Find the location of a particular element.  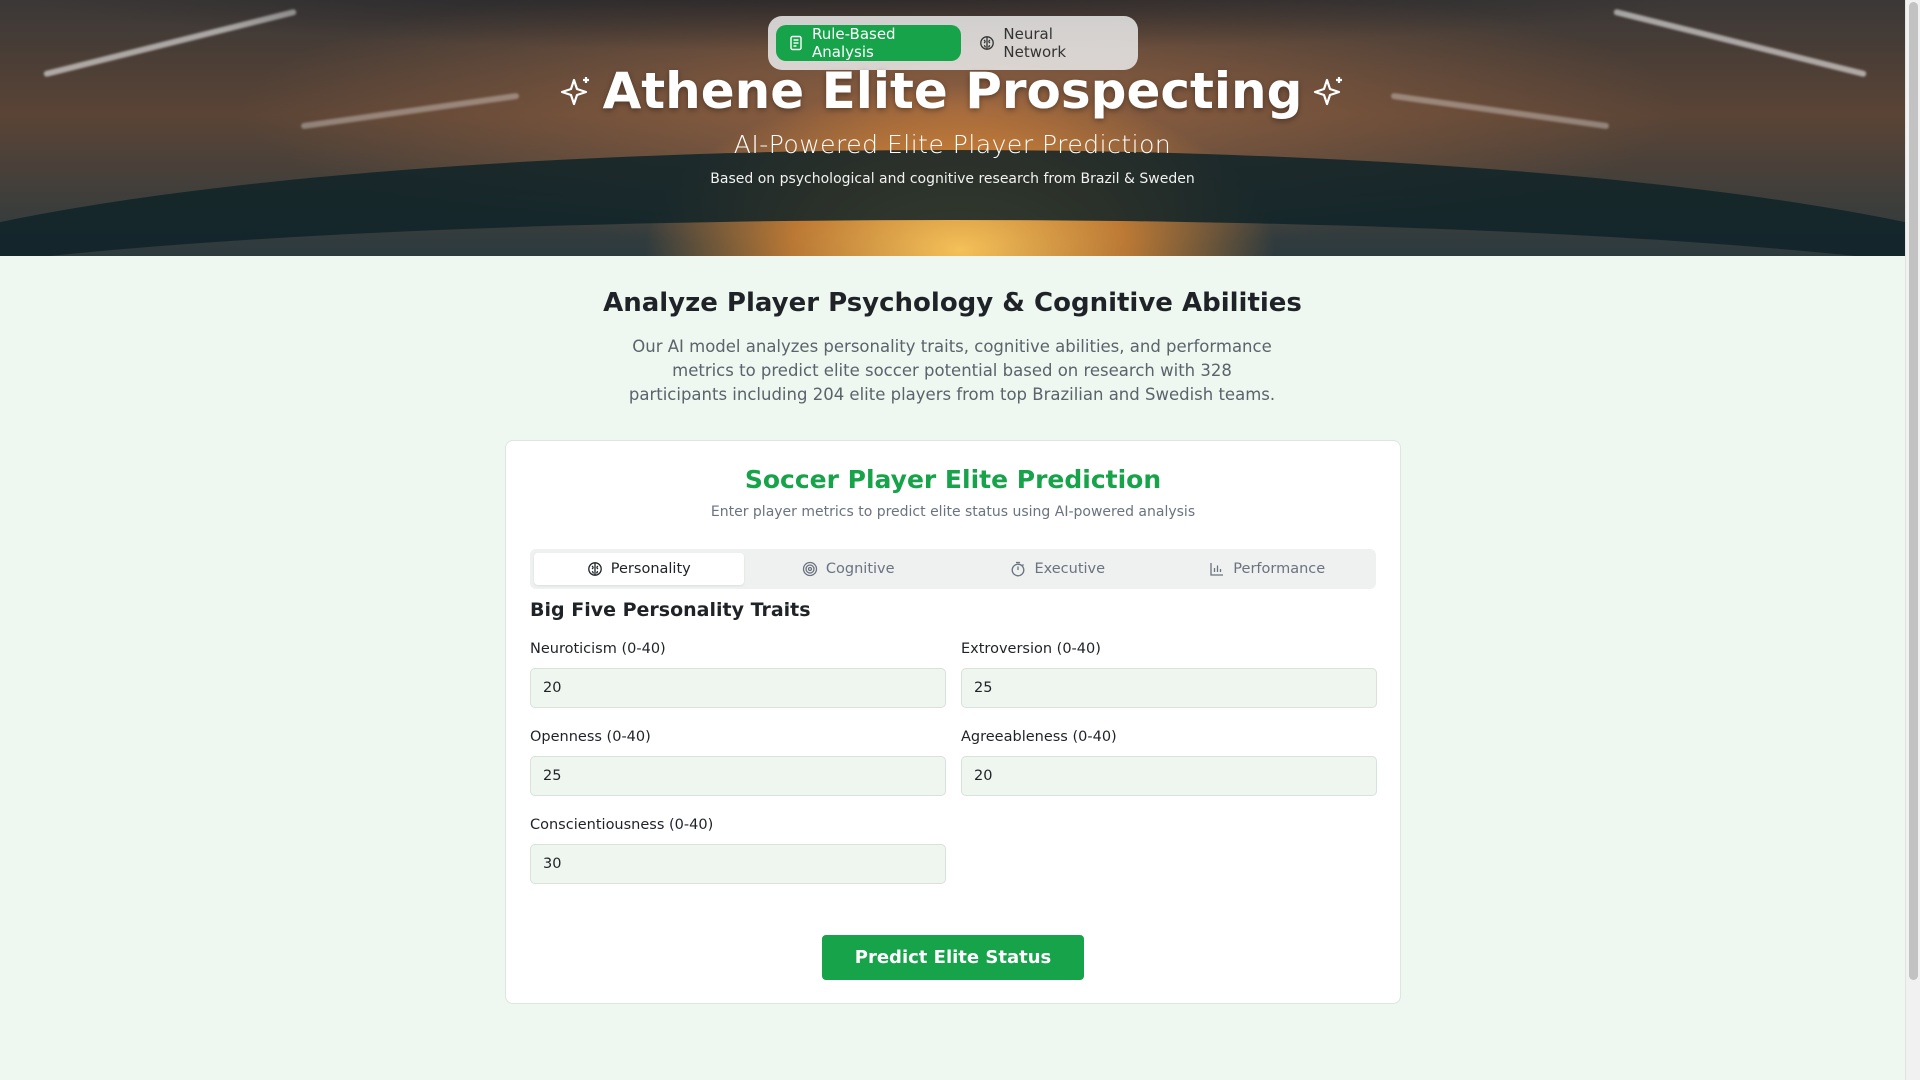

conscientiousness-input is located at coordinates (738, 864).